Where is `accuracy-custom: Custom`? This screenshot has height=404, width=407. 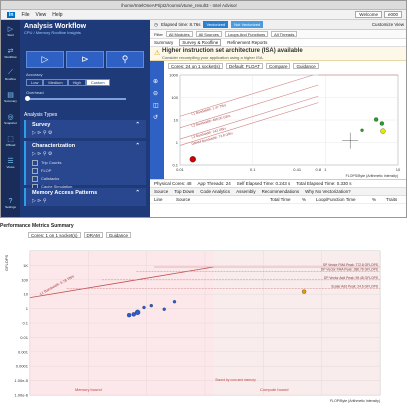 accuracy-custom: Custom is located at coordinates (97, 82).